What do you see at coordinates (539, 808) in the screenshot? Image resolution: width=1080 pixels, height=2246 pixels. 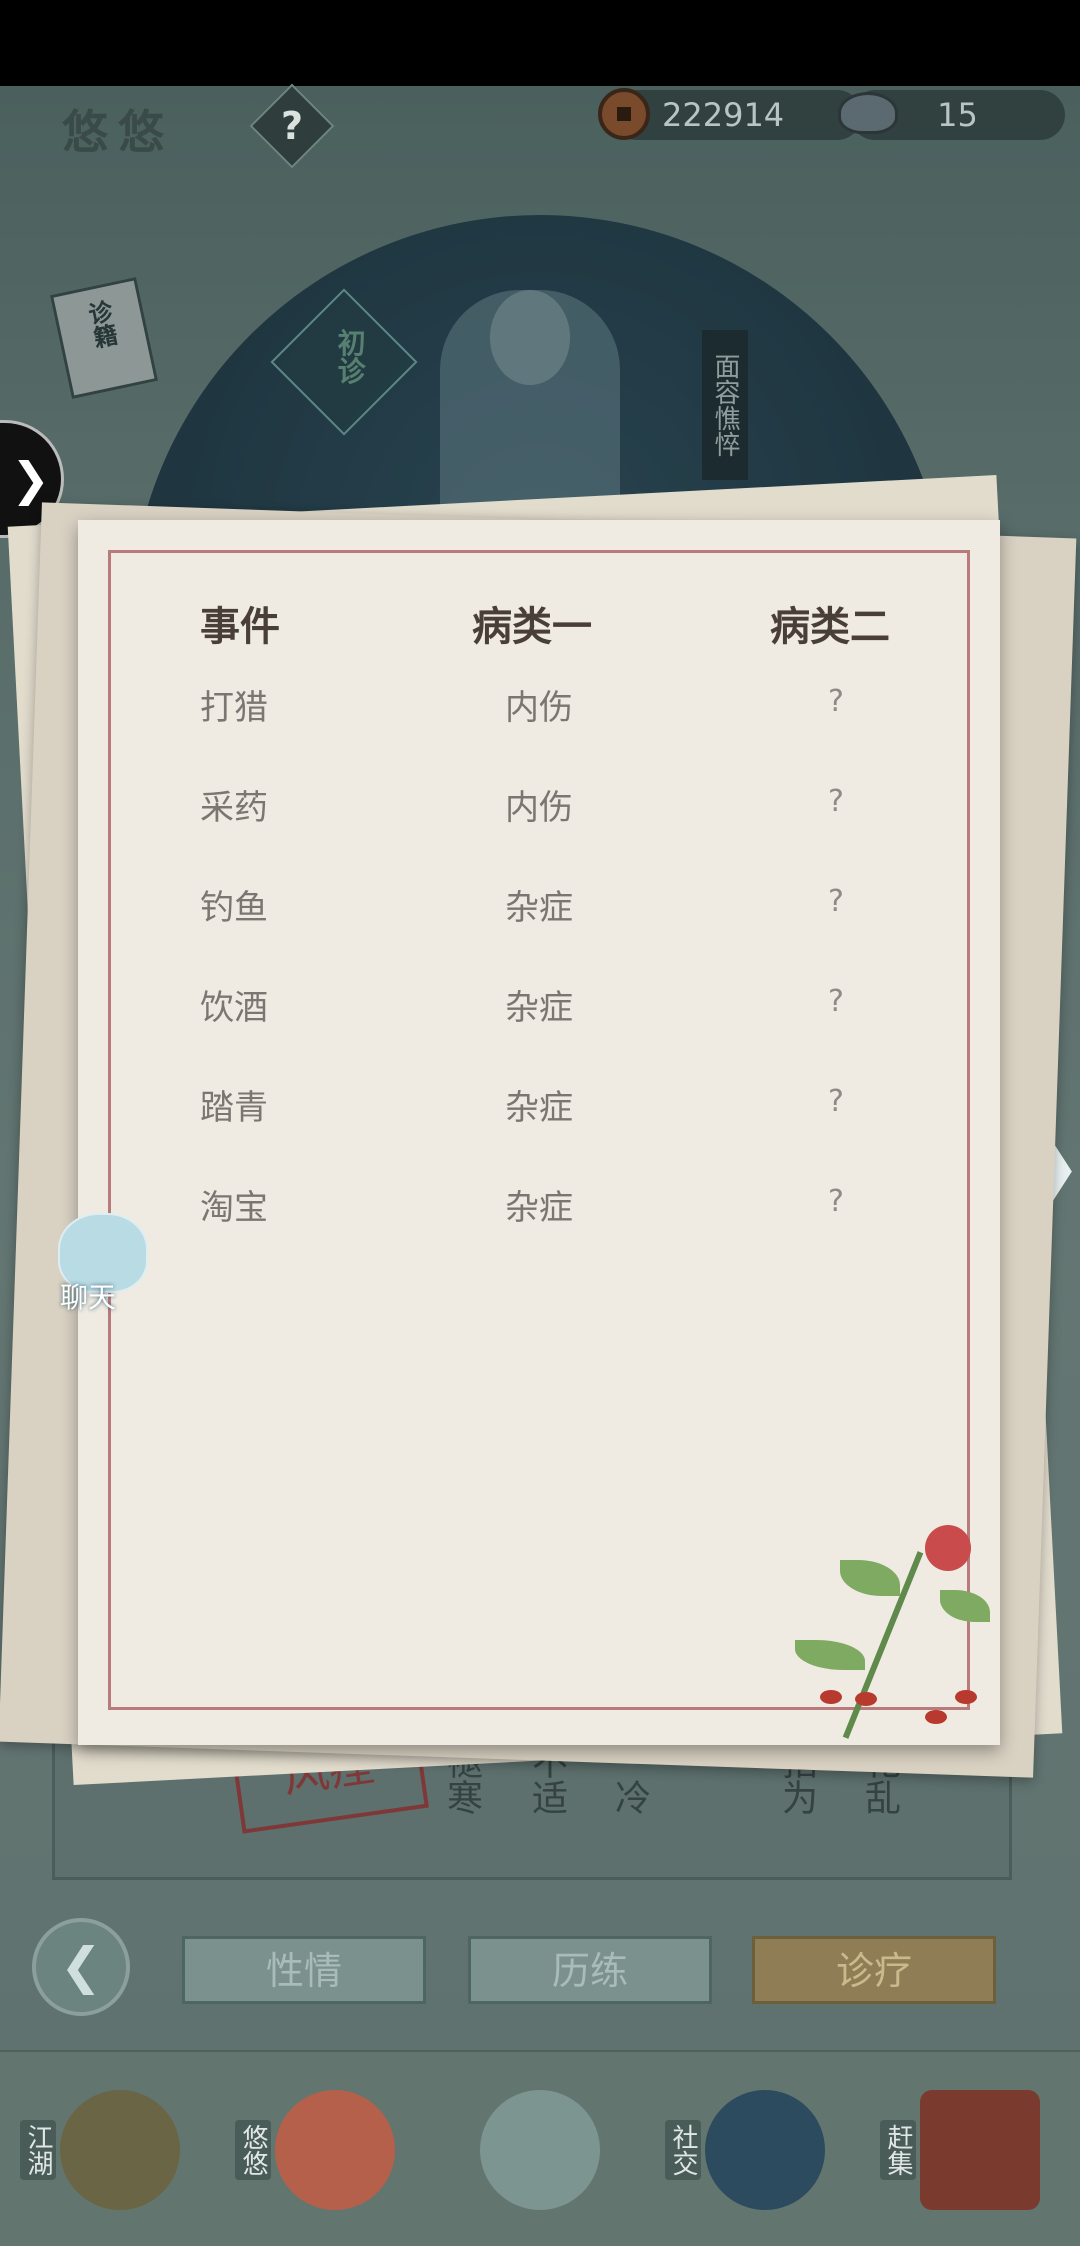 I see `row-2-category-one: 内伤` at bounding box center [539, 808].